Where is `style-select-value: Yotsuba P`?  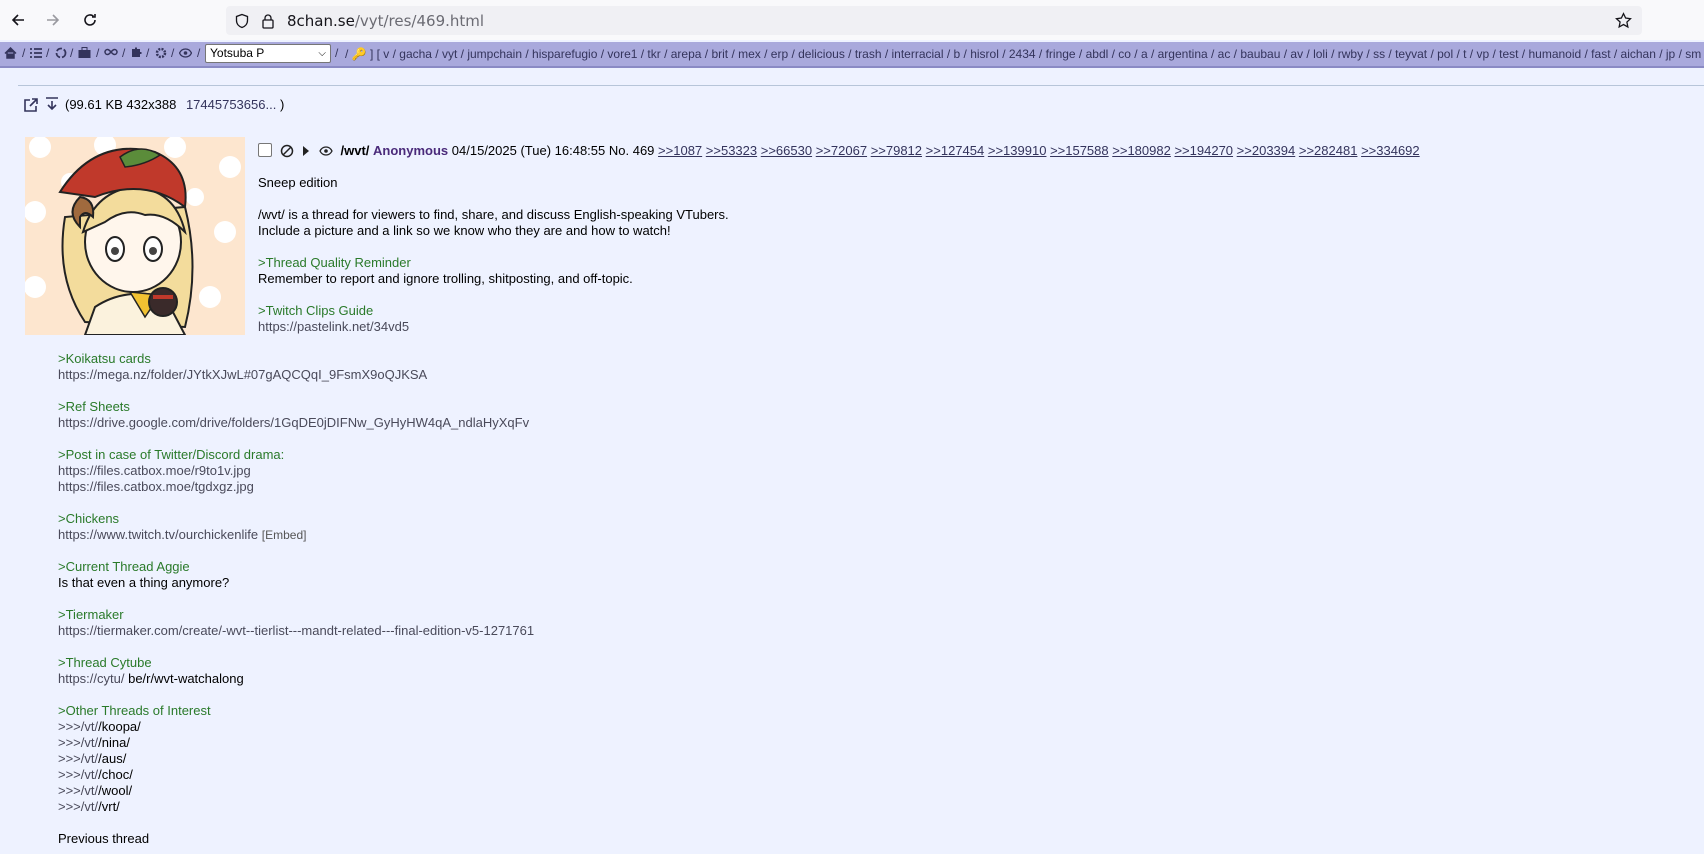 style-select-value: Yotsuba P is located at coordinates (237, 53).